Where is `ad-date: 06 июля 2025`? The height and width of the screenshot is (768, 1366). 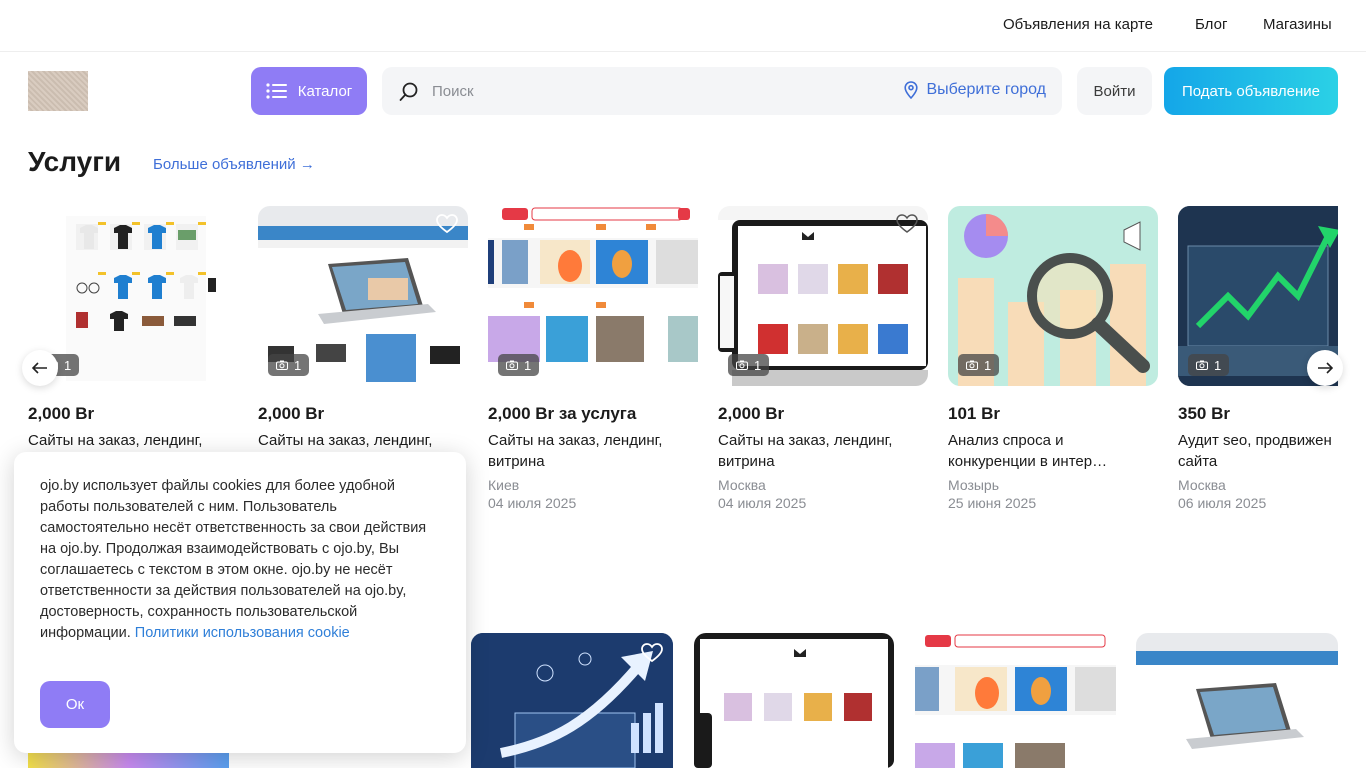
ad-date: 06 июля 2025 is located at coordinates (1222, 503).